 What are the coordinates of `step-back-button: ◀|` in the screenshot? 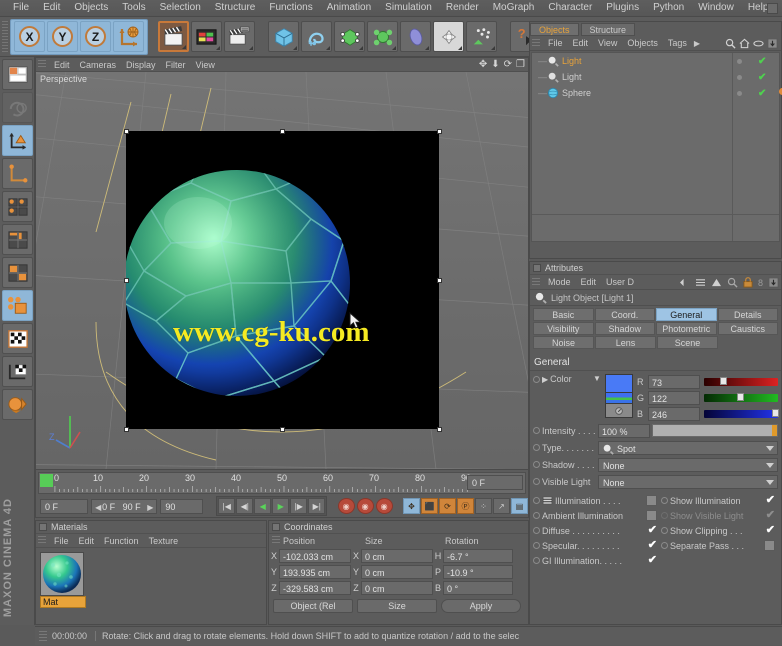 It's located at (245, 506).